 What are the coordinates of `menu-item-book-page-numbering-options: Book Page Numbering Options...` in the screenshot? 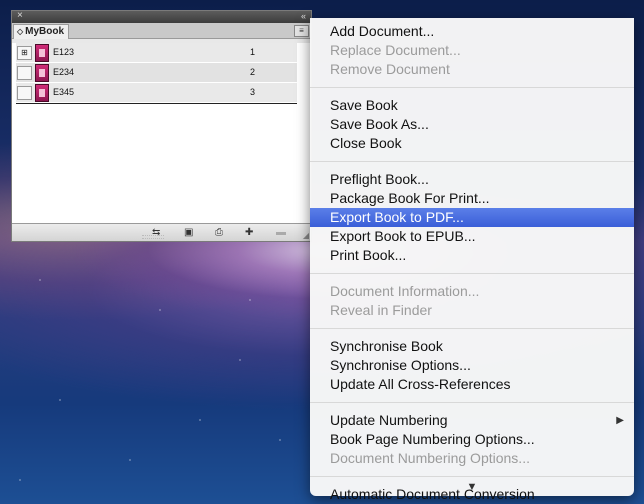 It's located at (472, 439).